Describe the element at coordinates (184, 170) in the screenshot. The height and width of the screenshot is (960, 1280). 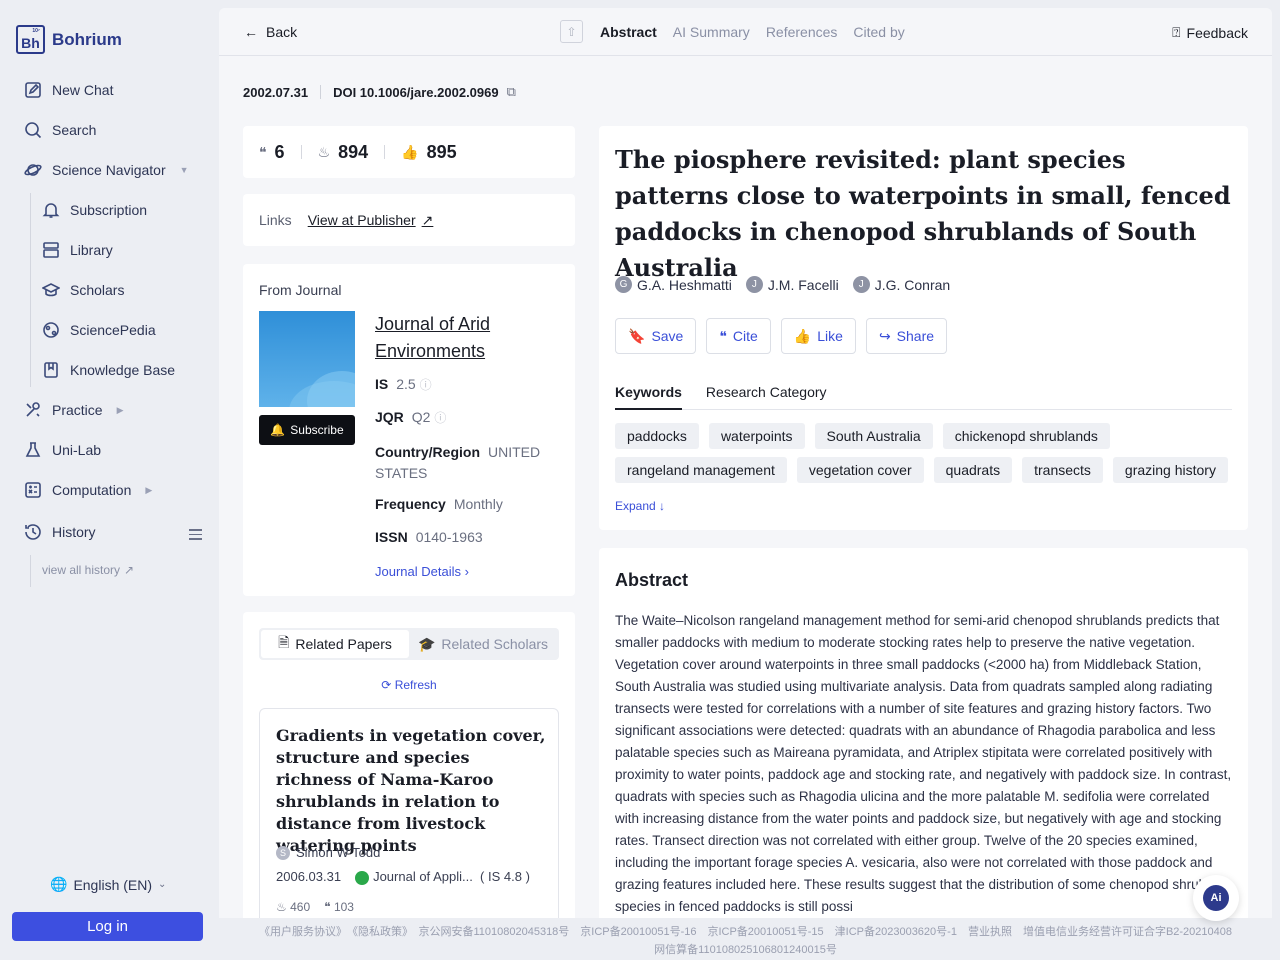
I see `chevron-down-icon: ▼` at that location.